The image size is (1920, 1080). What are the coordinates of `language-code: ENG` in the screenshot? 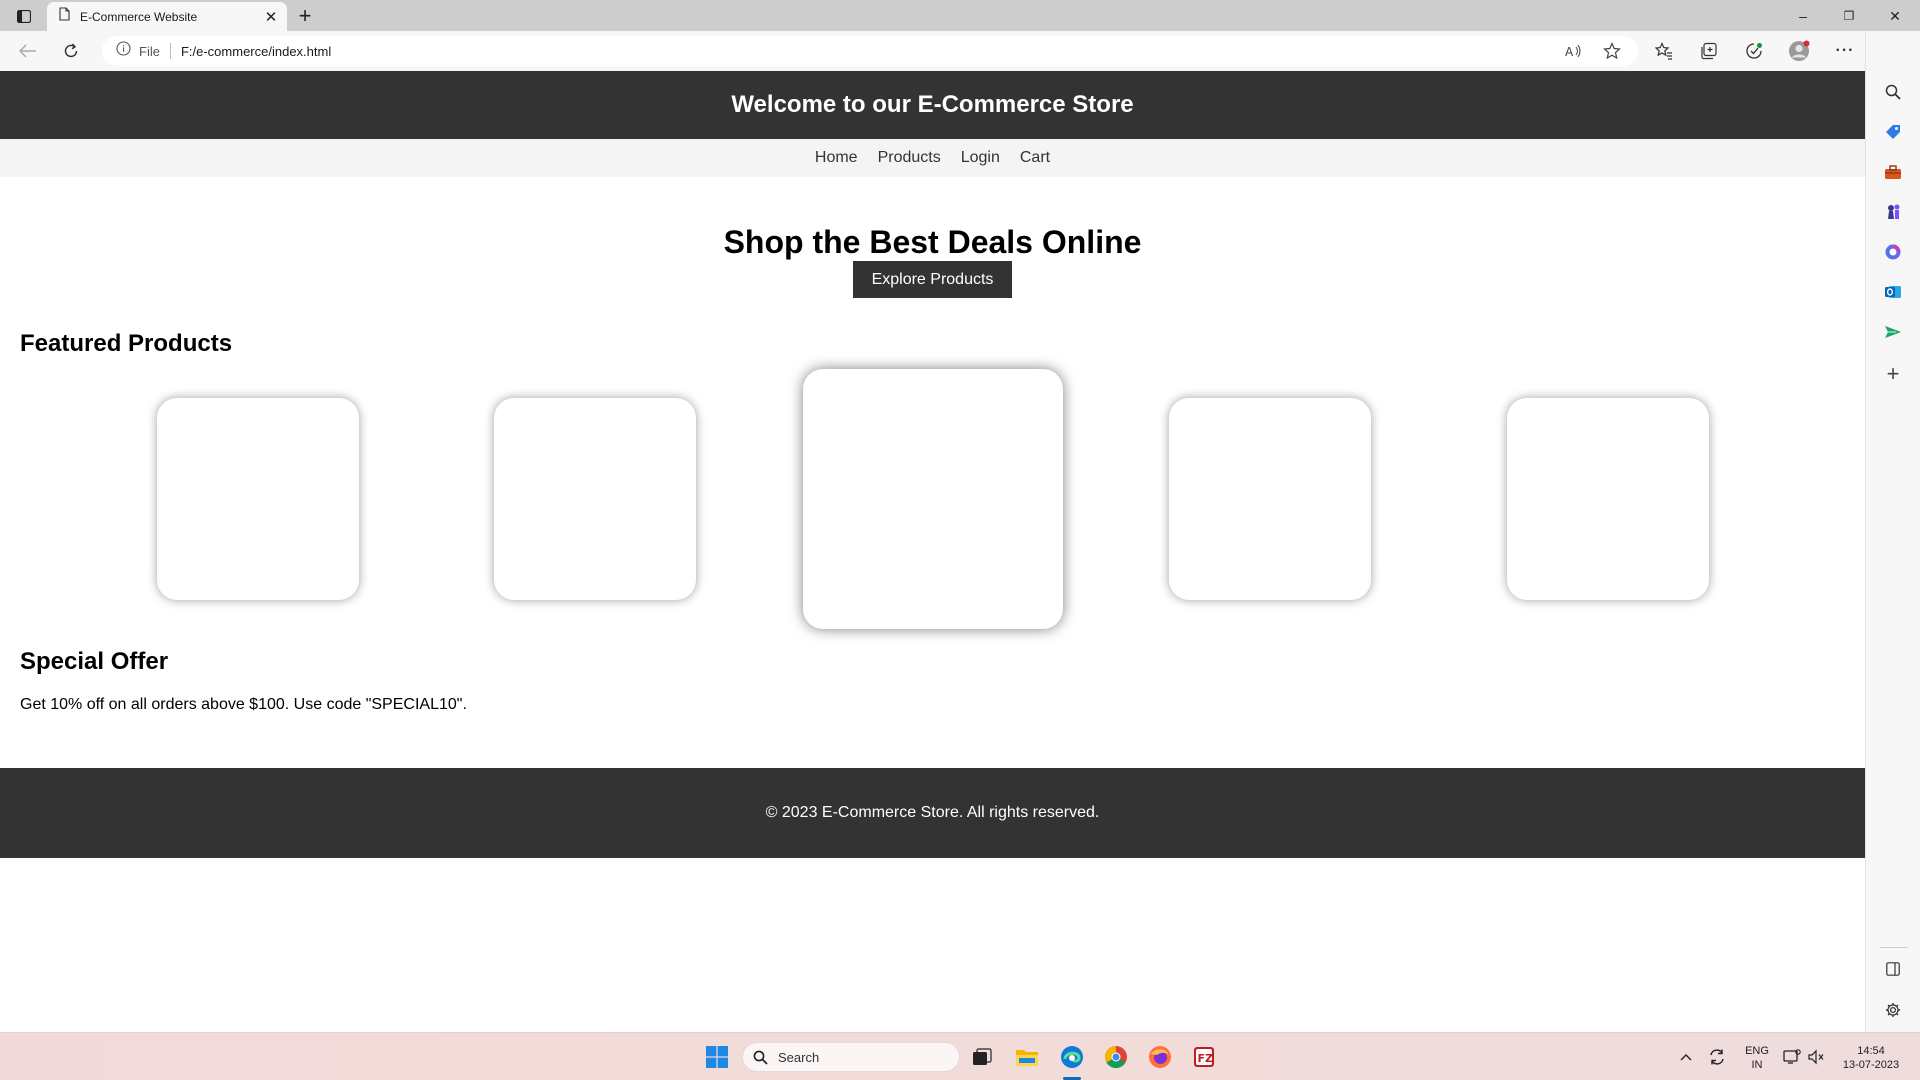 It's located at (1757, 1051).